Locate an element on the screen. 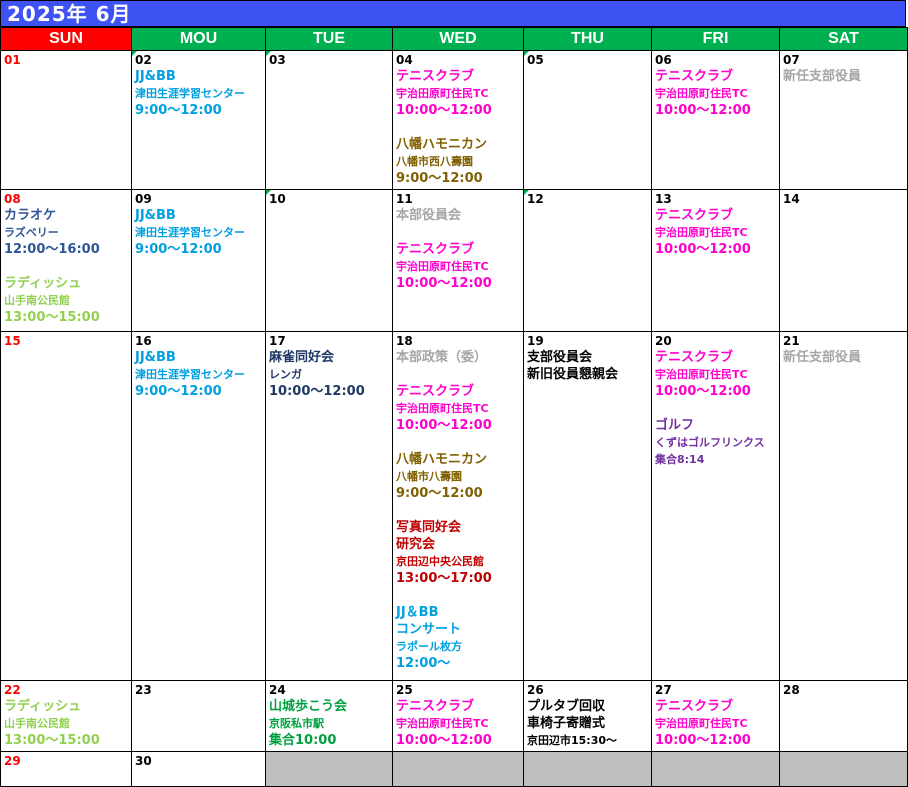 The width and height of the screenshot is (908, 787). day-cell: 27 テニスクラブ 宇治田原町住民TC 10:00～12:00 is located at coordinates (715, 716).